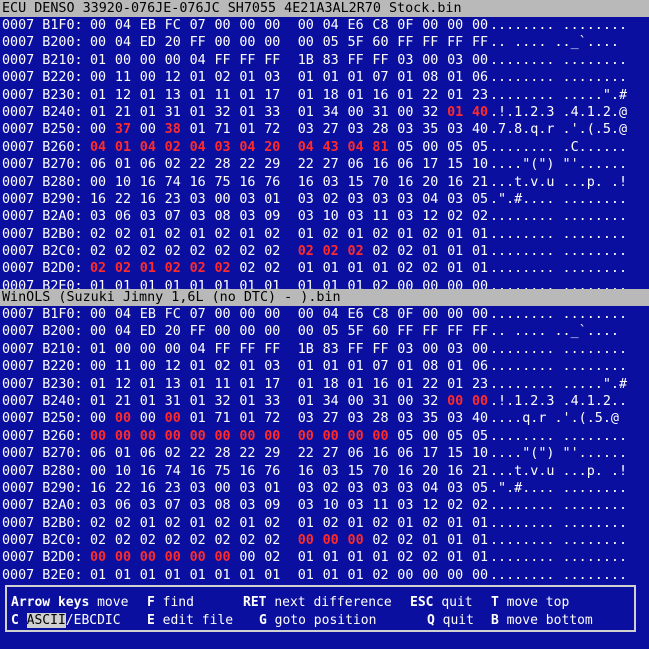 The height and width of the screenshot is (649, 649). Describe the element at coordinates (42, 488) in the screenshot. I see `row-address: 0007 B290:` at that location.